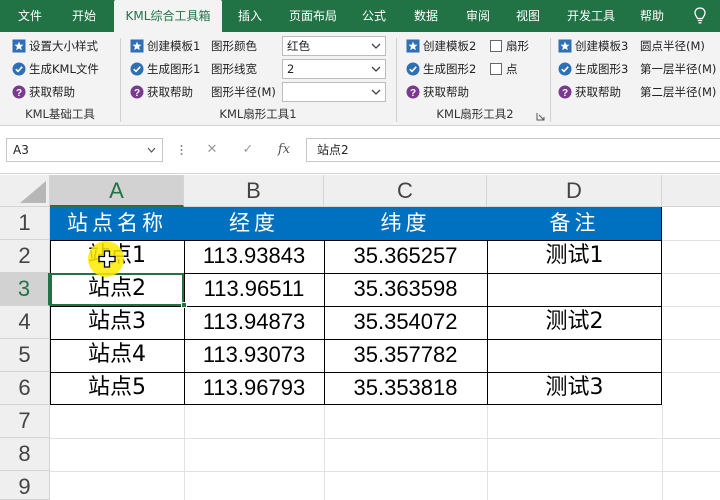 The image size is (720, 500). I want to click on column-header-b: B, so click(254, 191).